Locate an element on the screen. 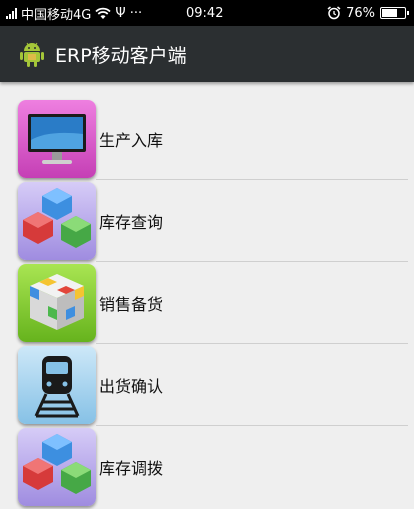  status-extra: Ψ ··· is located at coordinates (129, 13).